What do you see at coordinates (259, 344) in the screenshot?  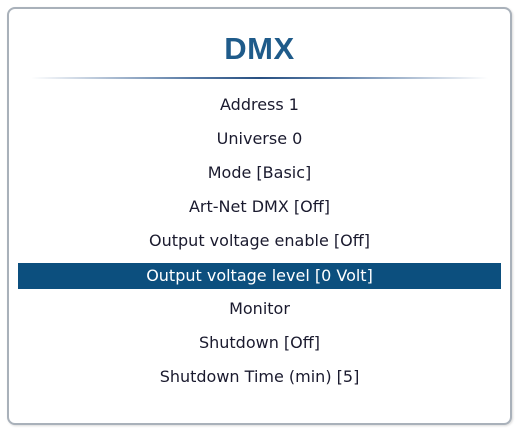 I see `menu-item-shutdown: Shutdown [Off]` at bounding box center [259, 344].